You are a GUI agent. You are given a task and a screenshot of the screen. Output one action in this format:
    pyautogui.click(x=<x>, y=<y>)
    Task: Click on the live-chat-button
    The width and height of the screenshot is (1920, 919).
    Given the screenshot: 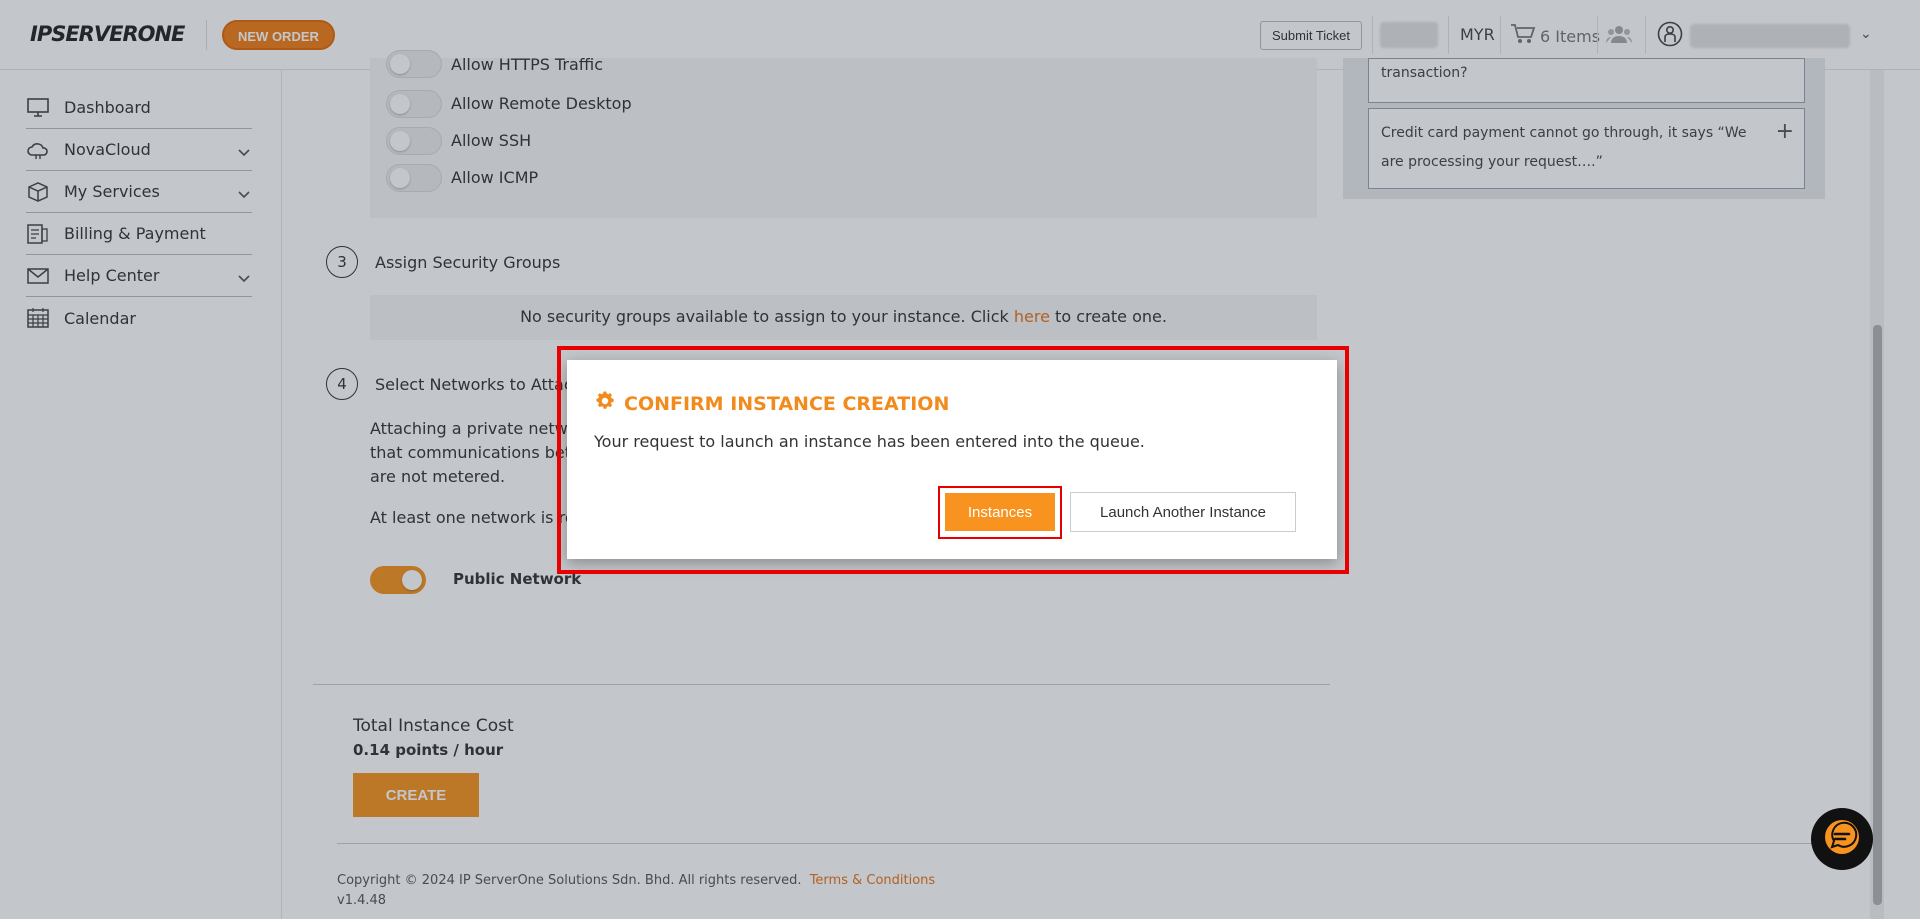 What is the action you would take?
    pyautogui.click(x=1842, y=839)
    